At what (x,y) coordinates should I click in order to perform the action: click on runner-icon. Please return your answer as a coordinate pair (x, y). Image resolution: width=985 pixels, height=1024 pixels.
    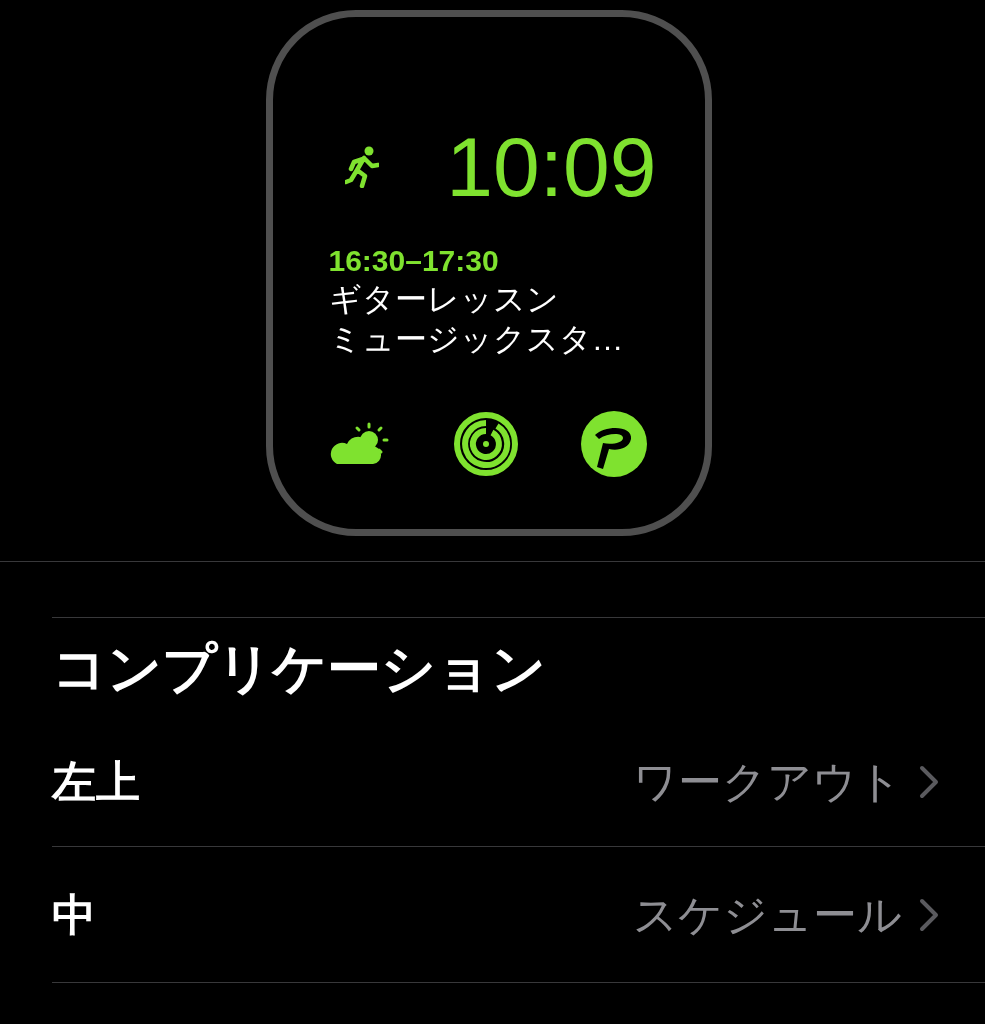
    Looking at the image, I should click on (361, 167).